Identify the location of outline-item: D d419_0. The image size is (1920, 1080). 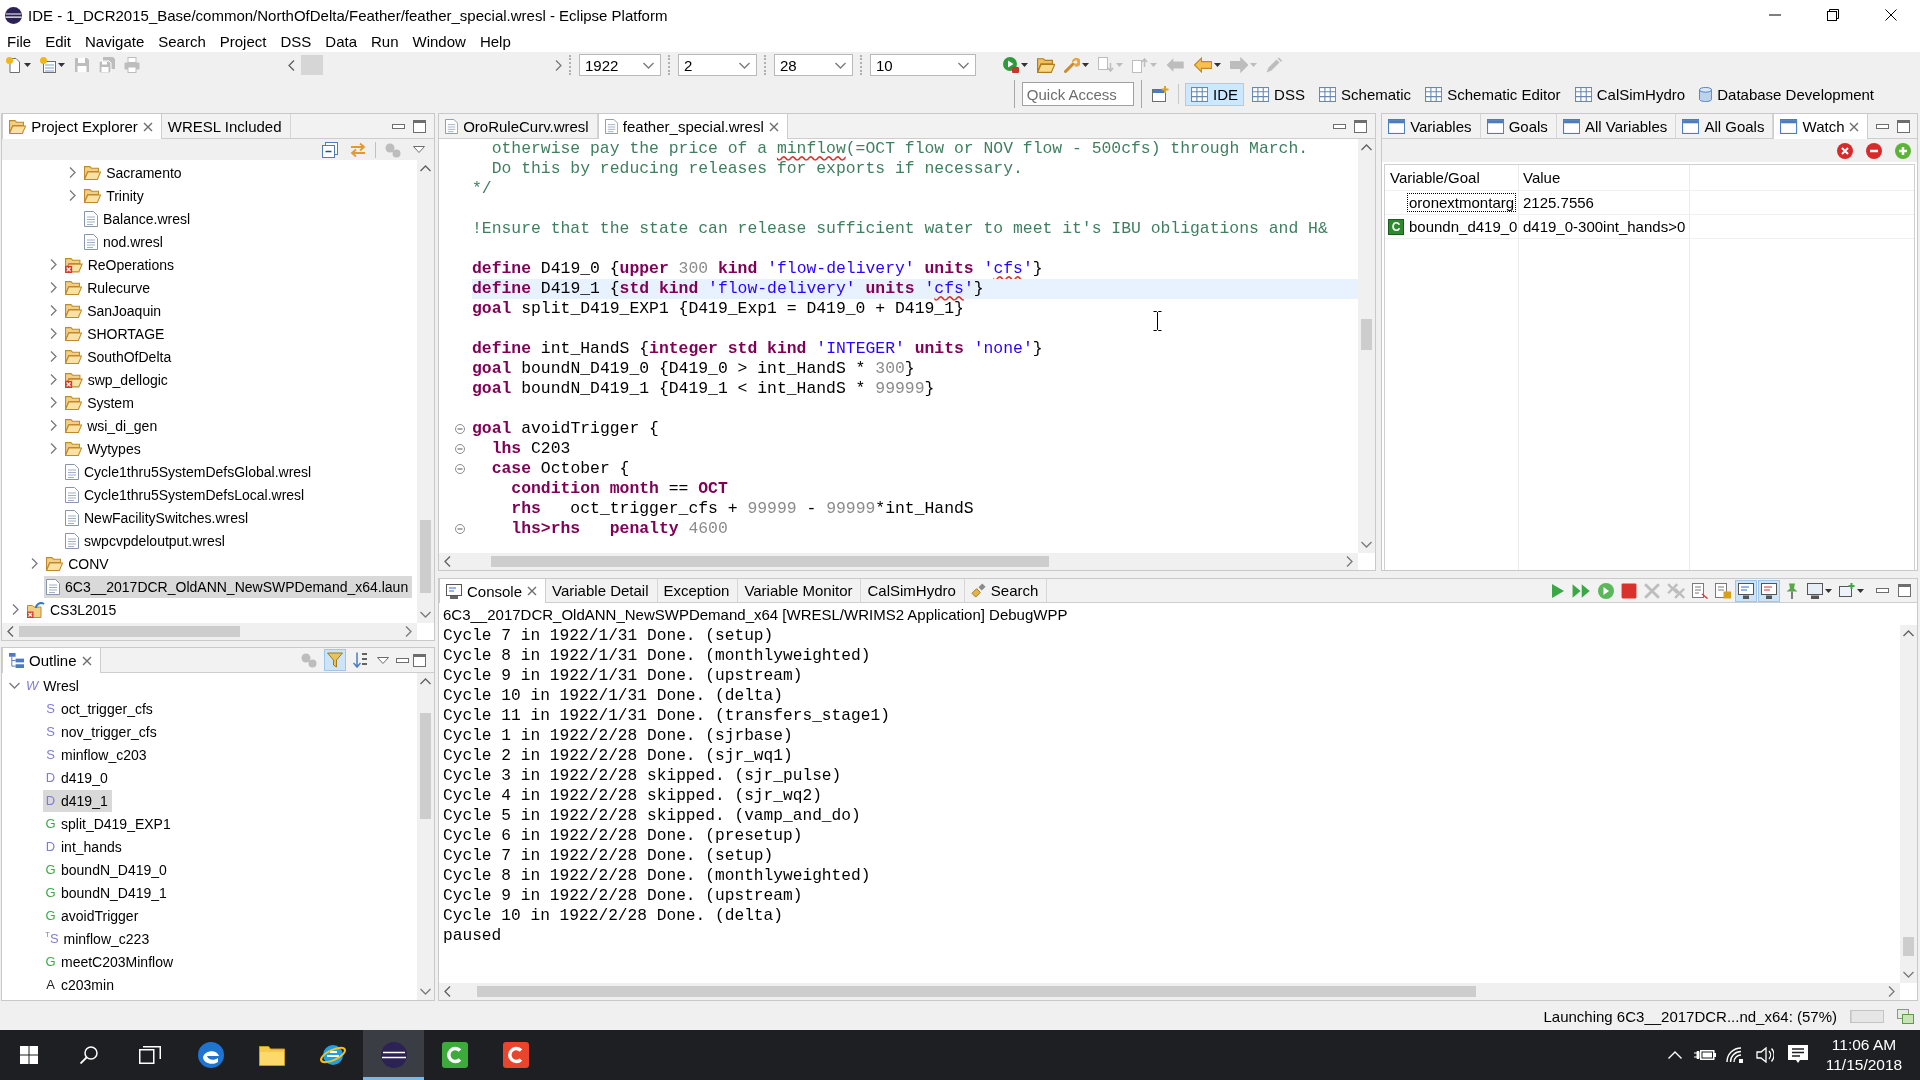
(77, 777).